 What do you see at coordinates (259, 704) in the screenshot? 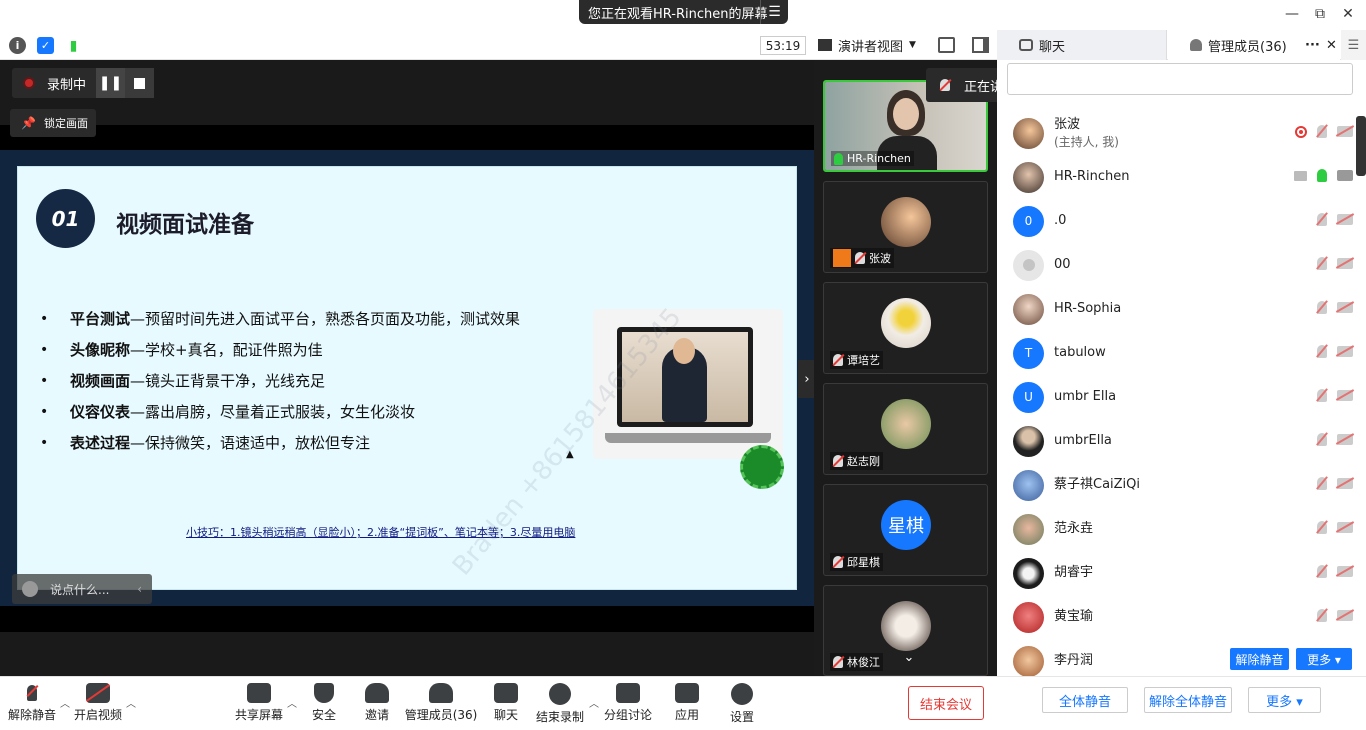
I see `share-screen-button: 共享屏幕` at bounding box center [259, 704].